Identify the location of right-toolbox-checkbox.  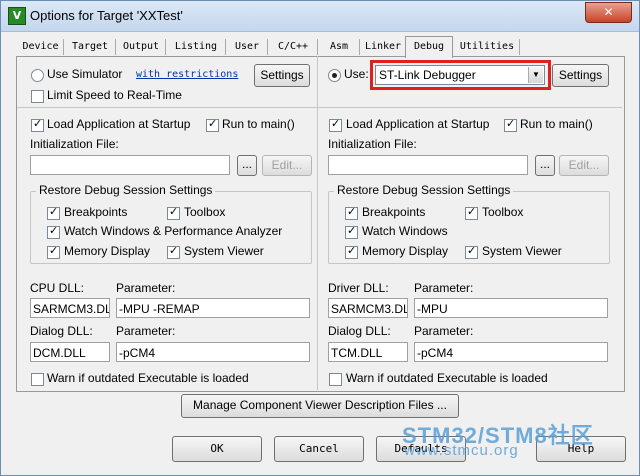
(471, 212).